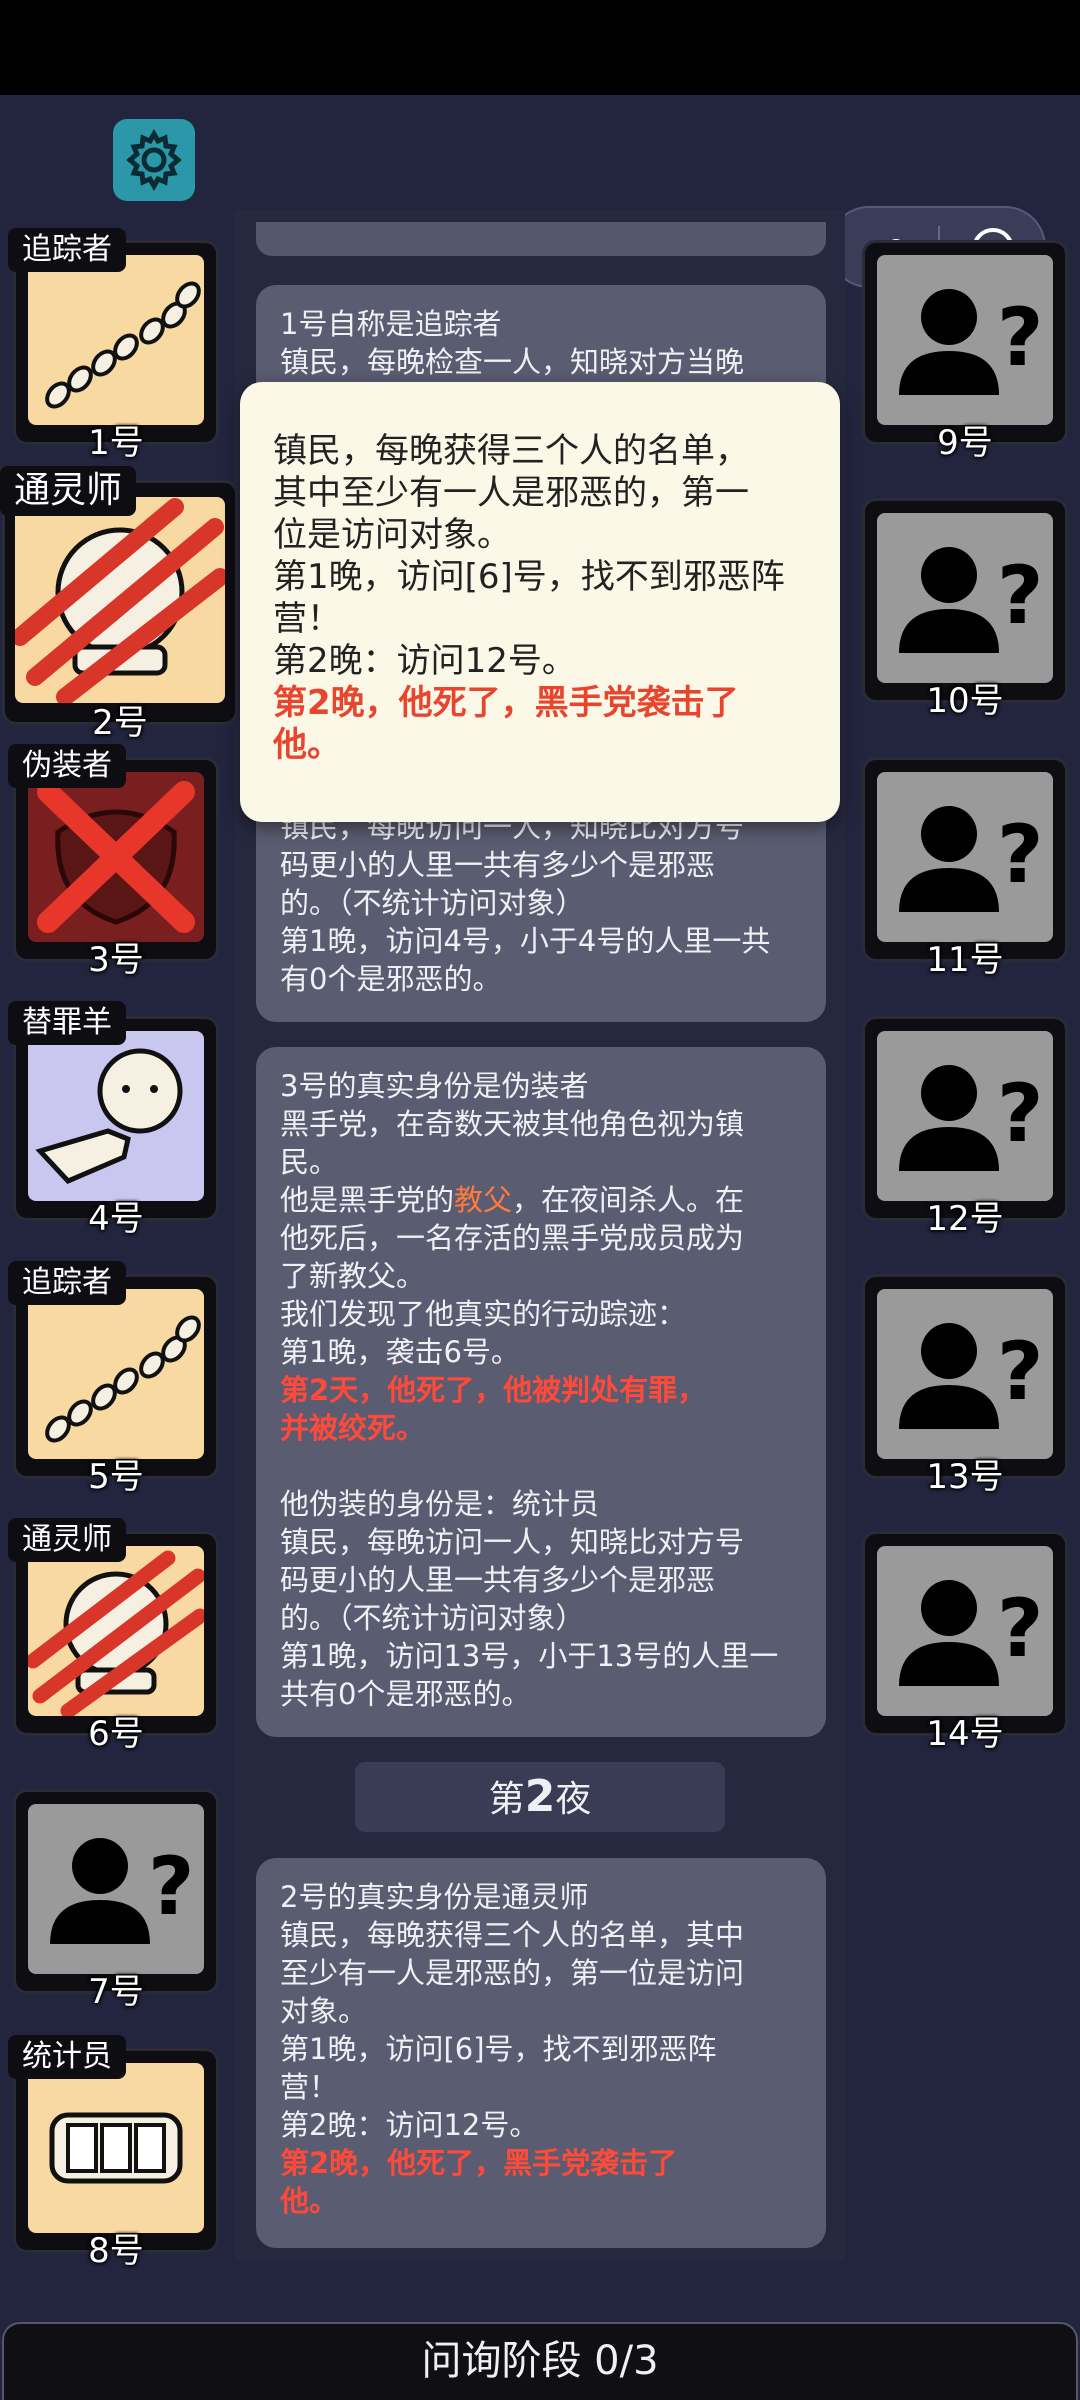 The width and height of the screenshot is (1080, 2400). Describe the element at coordinates (512, 1973) in the screenshot. I see `log-text: 至少有一人是邪恶的，第一位是访问` at that location.